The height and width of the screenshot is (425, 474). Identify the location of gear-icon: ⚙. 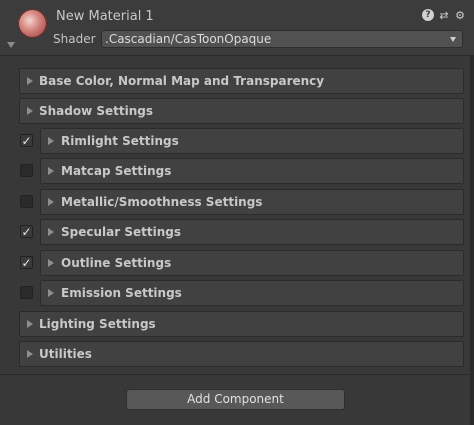
(460, 15).